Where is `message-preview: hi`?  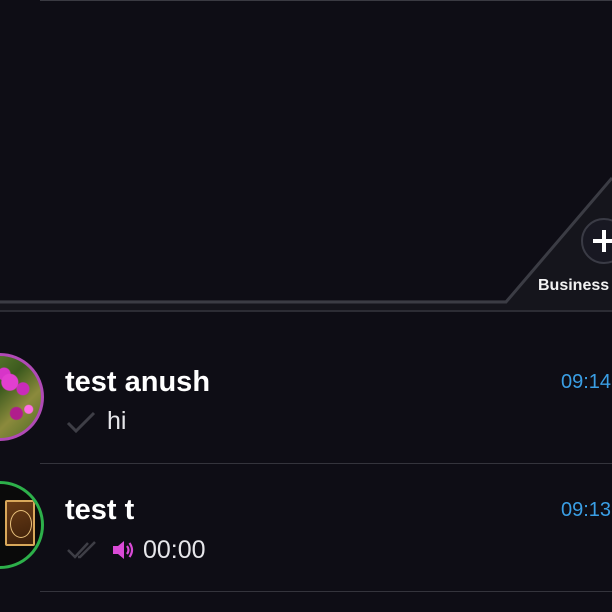 message-preview: hi is located at coordinates (117, 421).